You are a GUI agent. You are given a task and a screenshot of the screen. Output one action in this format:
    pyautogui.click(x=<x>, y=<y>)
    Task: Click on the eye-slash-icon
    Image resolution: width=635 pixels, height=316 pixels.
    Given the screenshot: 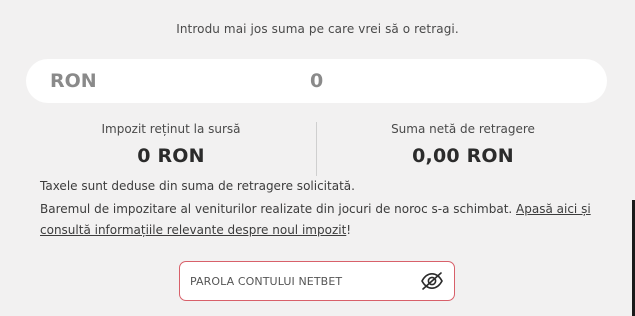 What is the action you would take?
    pyautogui.click(x=432, y=281)
    